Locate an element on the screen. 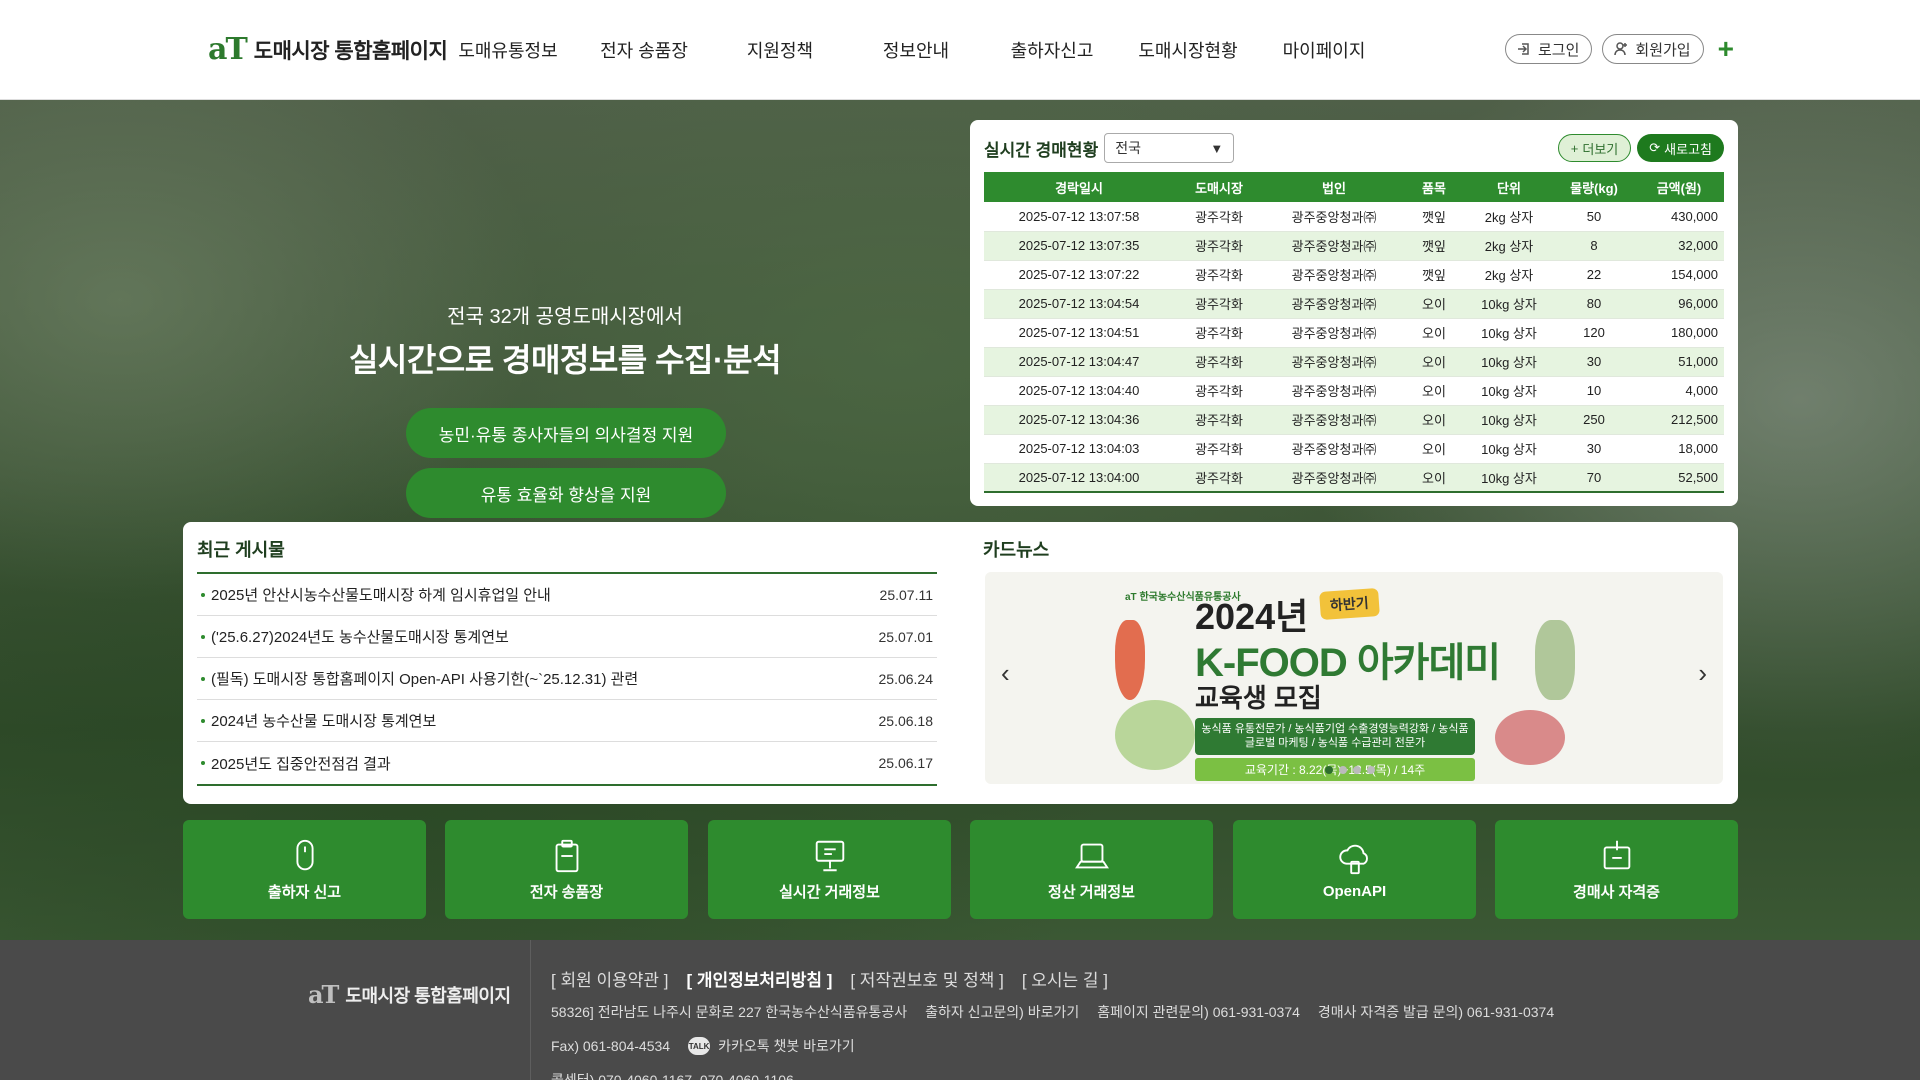  nav-item-shipper-report: 출하자신고 is located at coordinates (1052, 50).